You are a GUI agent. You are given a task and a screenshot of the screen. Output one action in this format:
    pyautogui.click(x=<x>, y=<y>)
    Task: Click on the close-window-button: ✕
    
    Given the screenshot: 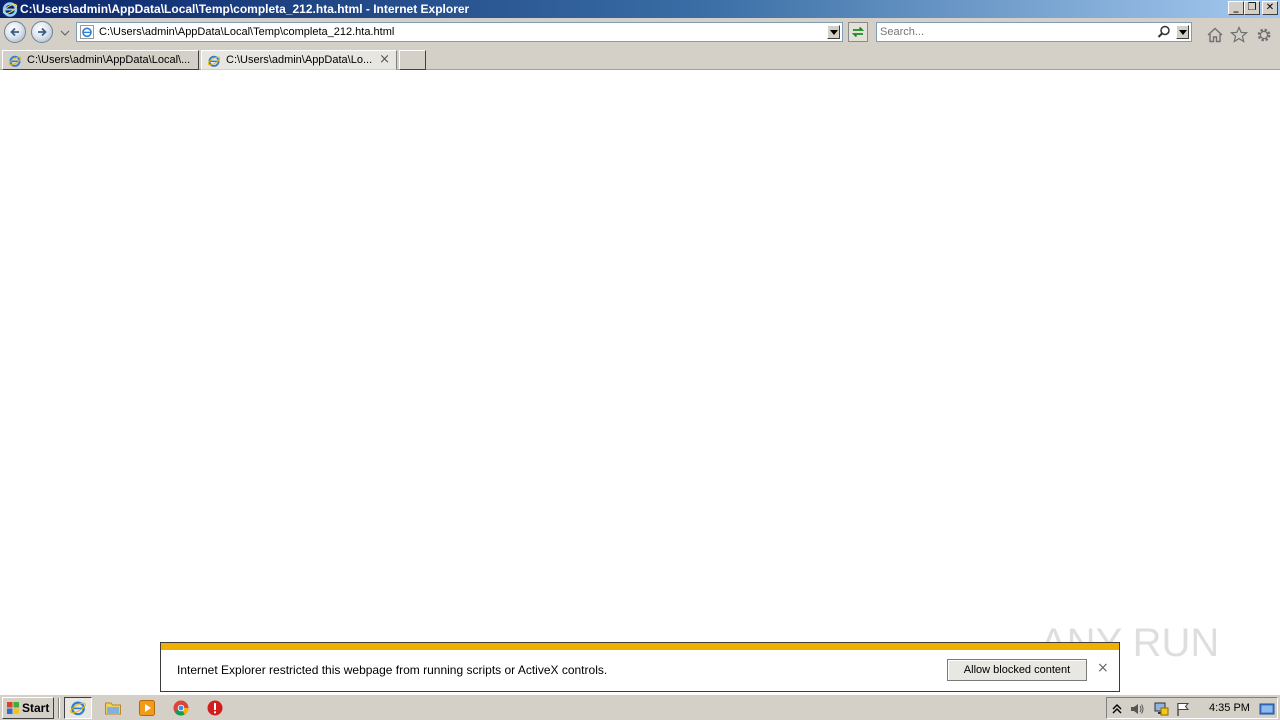 What is the action you would take?
    pyautogui.click(x=1270, y=8)
    